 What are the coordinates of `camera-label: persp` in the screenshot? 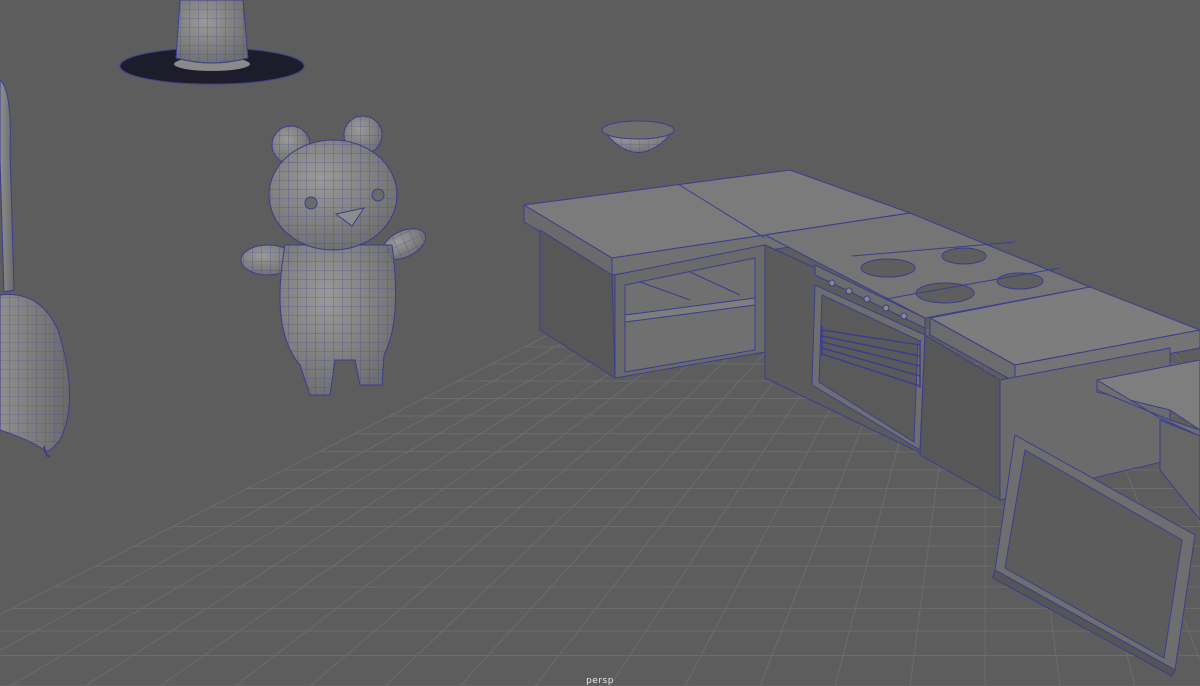 It's located at (600, 681).